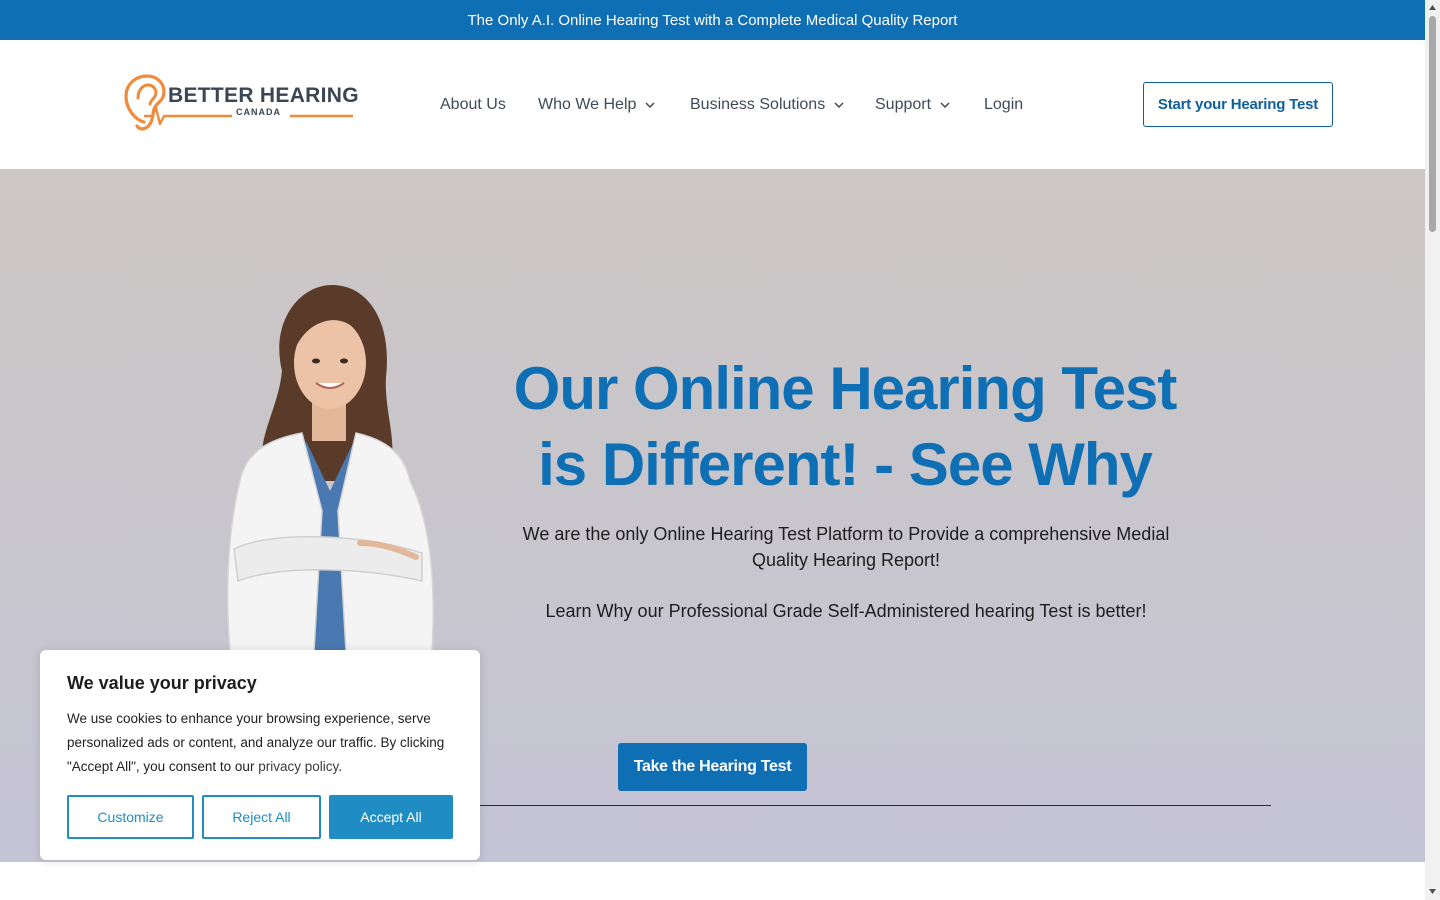 The width and height of the screenshot is (1440, 900). I want to click on nav-login-label: Login, so click(1004, 104).